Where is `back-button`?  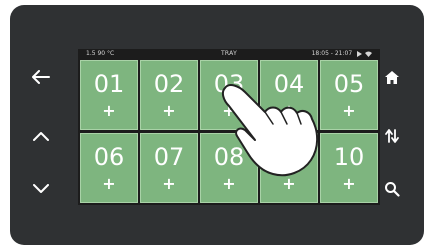
back-button is located at coordinates (41, 77).